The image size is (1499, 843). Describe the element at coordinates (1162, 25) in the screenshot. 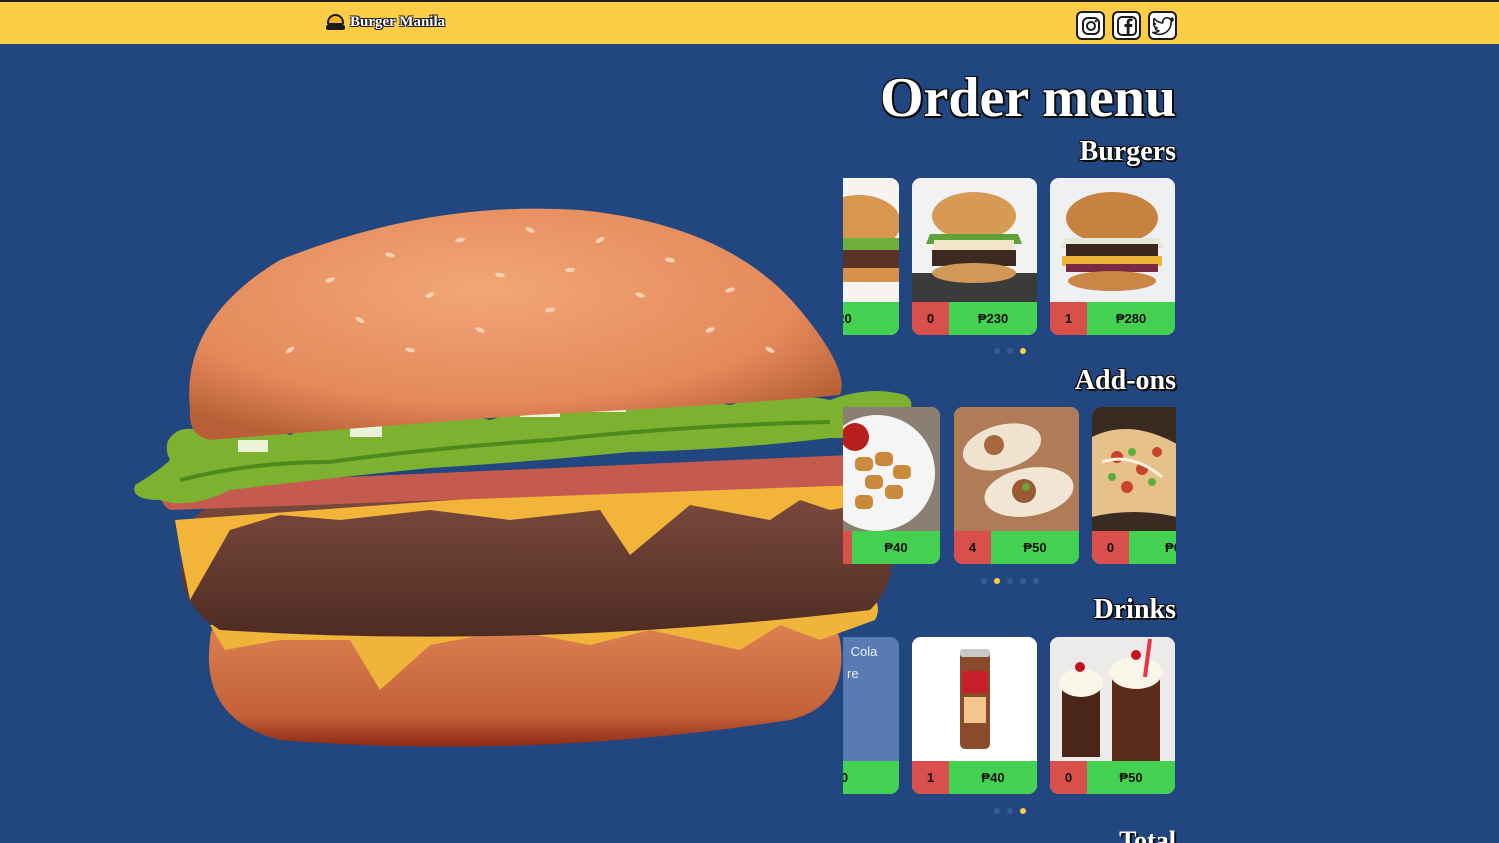

I see `twitter-icon` at that location.